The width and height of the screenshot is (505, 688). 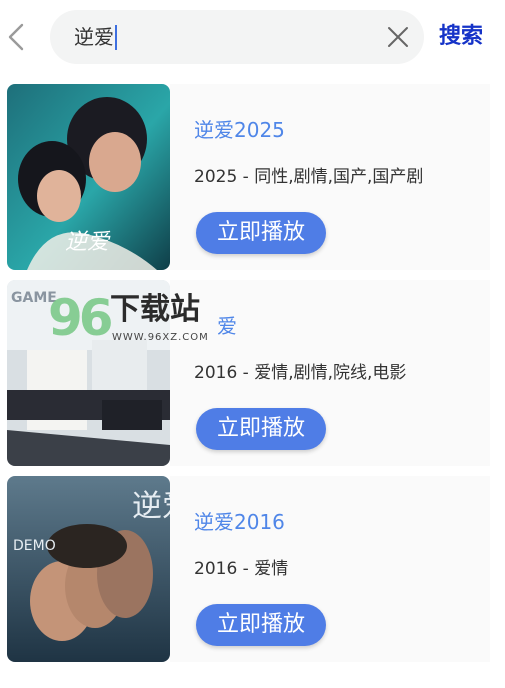 I want to click on poster-title: DEMO, so click(x=34, y=546).